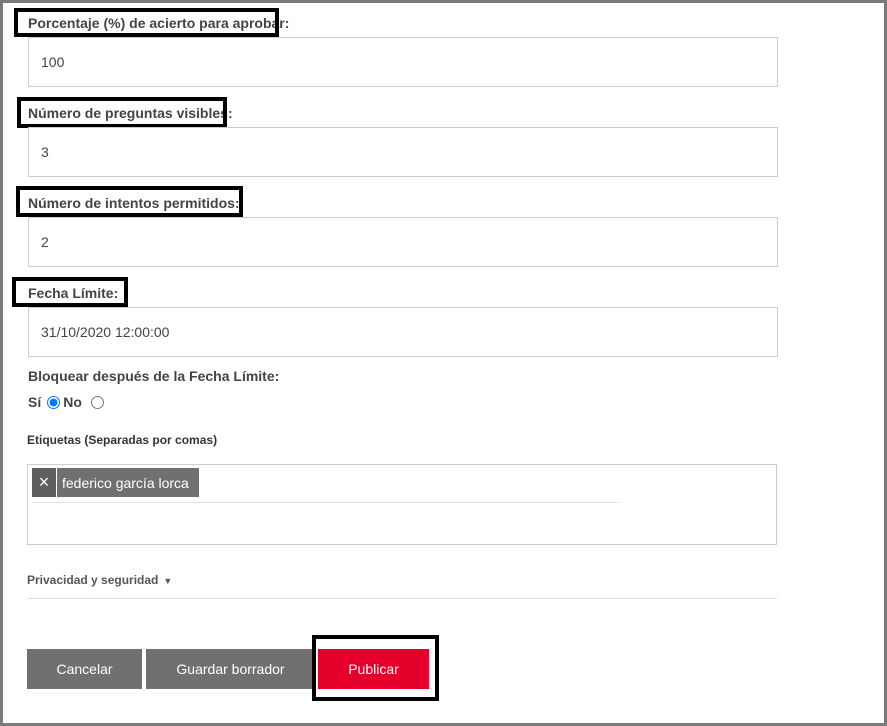 The image size is (887, 726). I want to click on publish-button: Publicar, so click(373, 669).